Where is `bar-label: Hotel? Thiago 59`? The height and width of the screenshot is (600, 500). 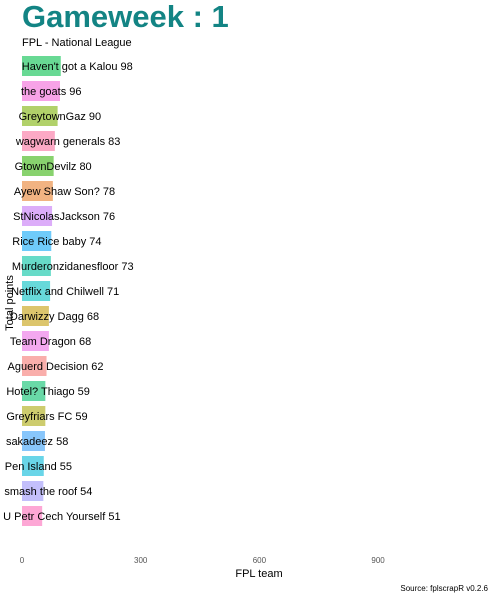
bar-label: Hotel? Thiago 59 is located at coordinates (48, 392).